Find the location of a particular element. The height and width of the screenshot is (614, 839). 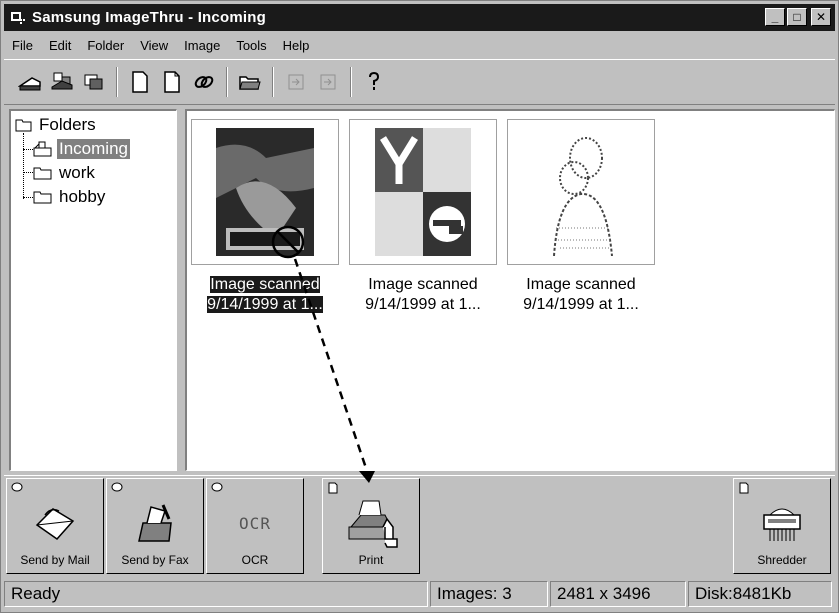

tree-root-folders: Folders is located at coordinates (56, 125).